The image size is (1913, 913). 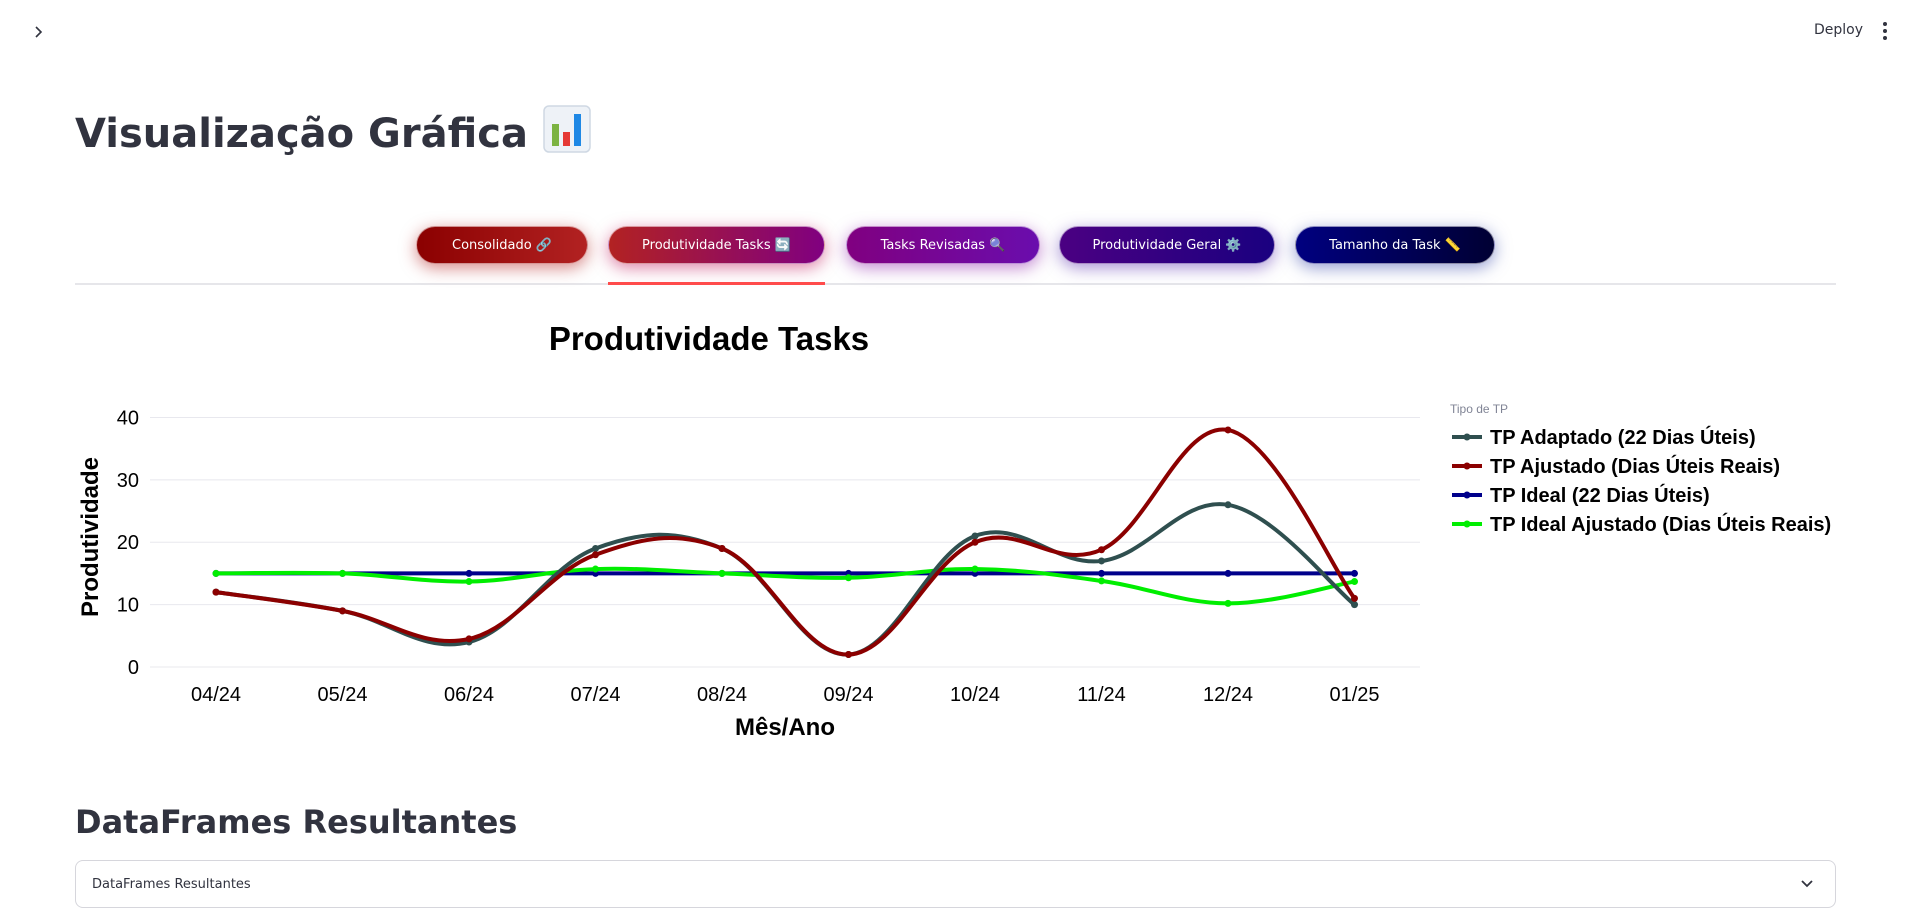 I want to click on page-title: Visualização Gráfica, so click(x=333, y=134).